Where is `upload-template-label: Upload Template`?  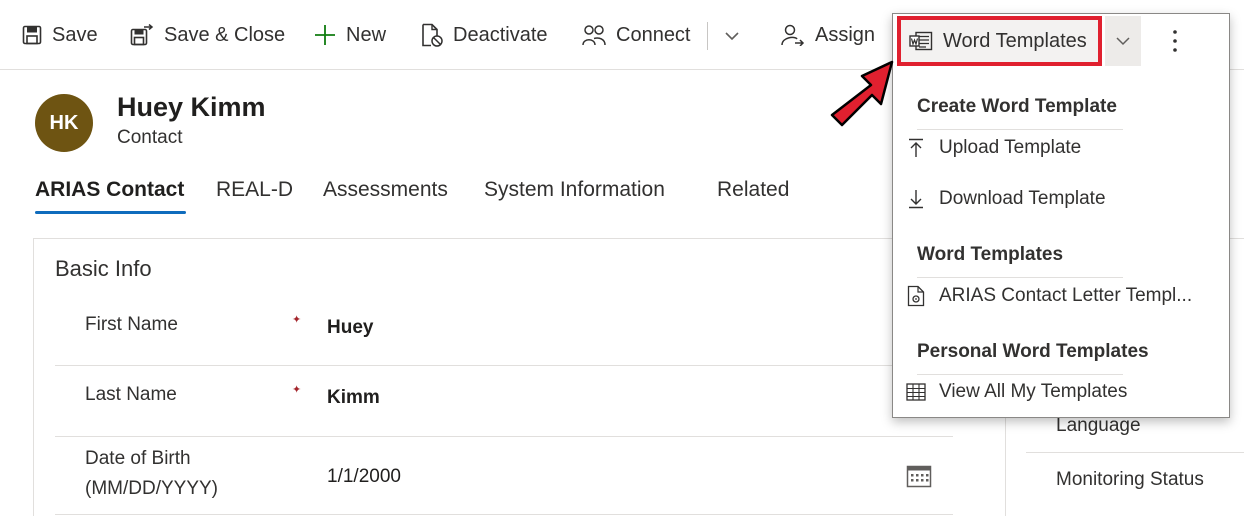 upload-template-label: Upload Template is located at coordinates (1010, 147).